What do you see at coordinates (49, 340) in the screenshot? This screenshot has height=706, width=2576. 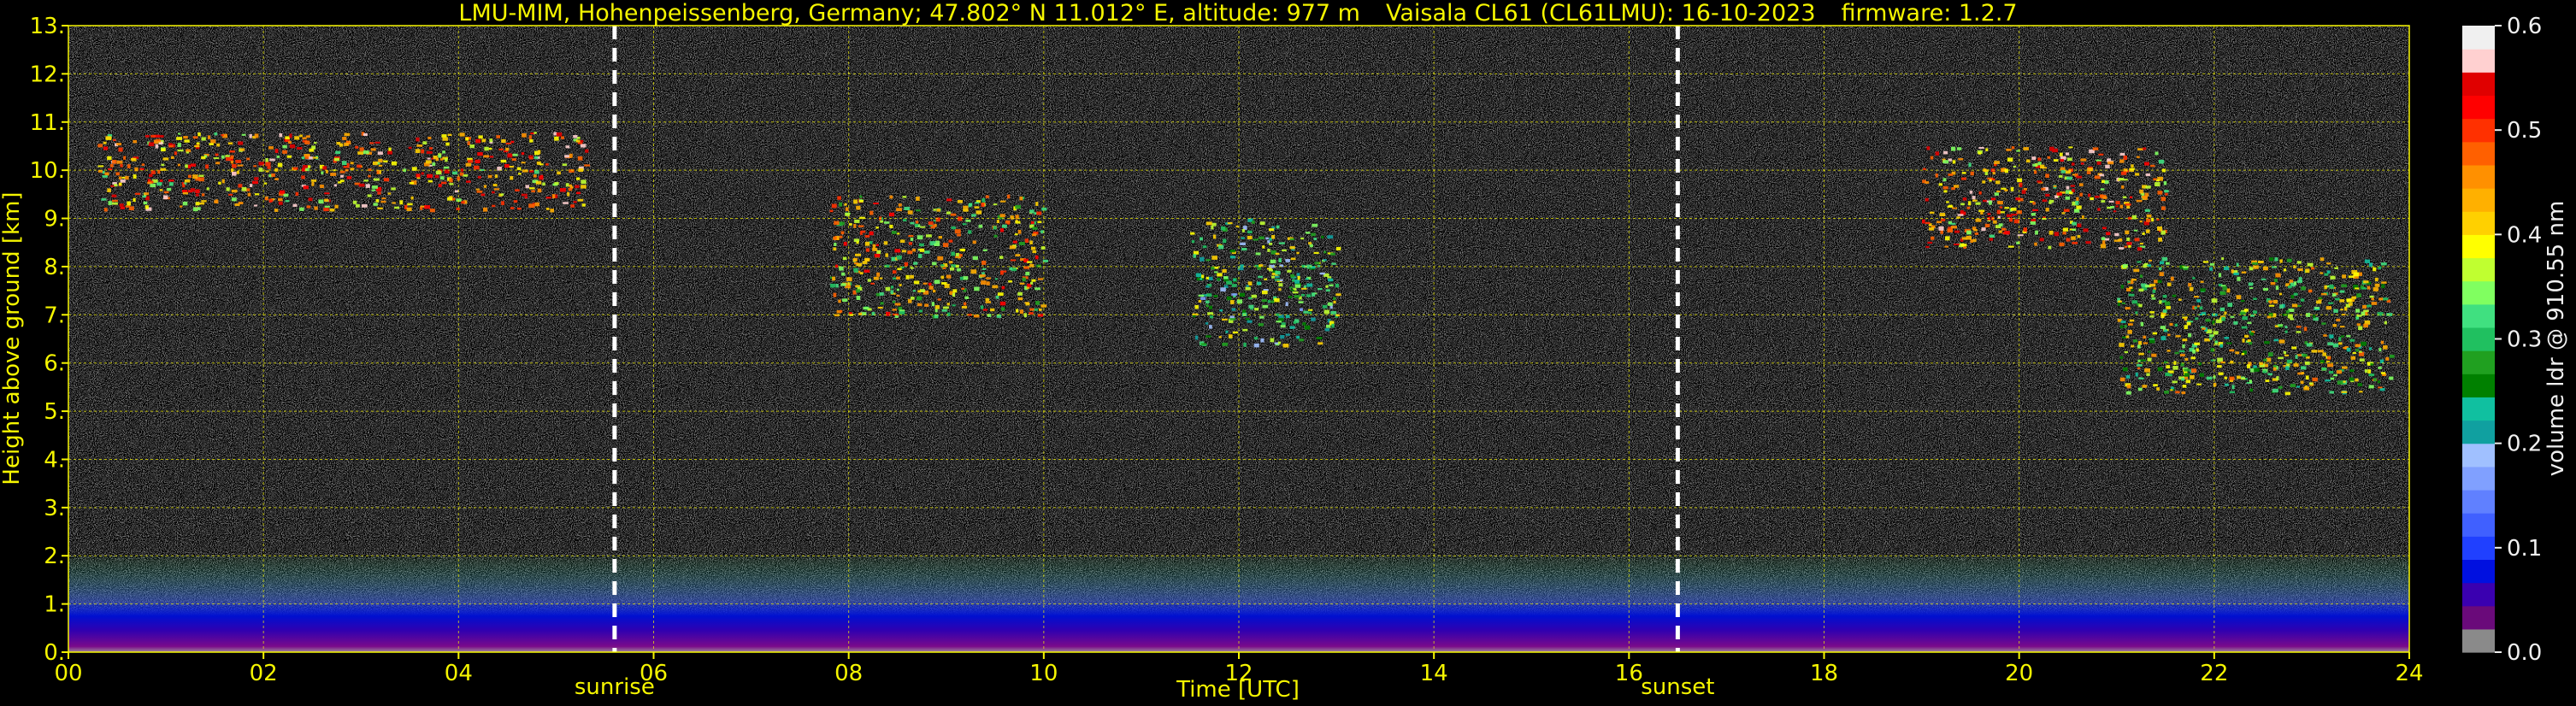 I see `y-axis: 0. 1. 2. 3. 4. 5. 6. 7. 8. 9. 10. 11. 12. 13.` at bounding box center [49, 340].